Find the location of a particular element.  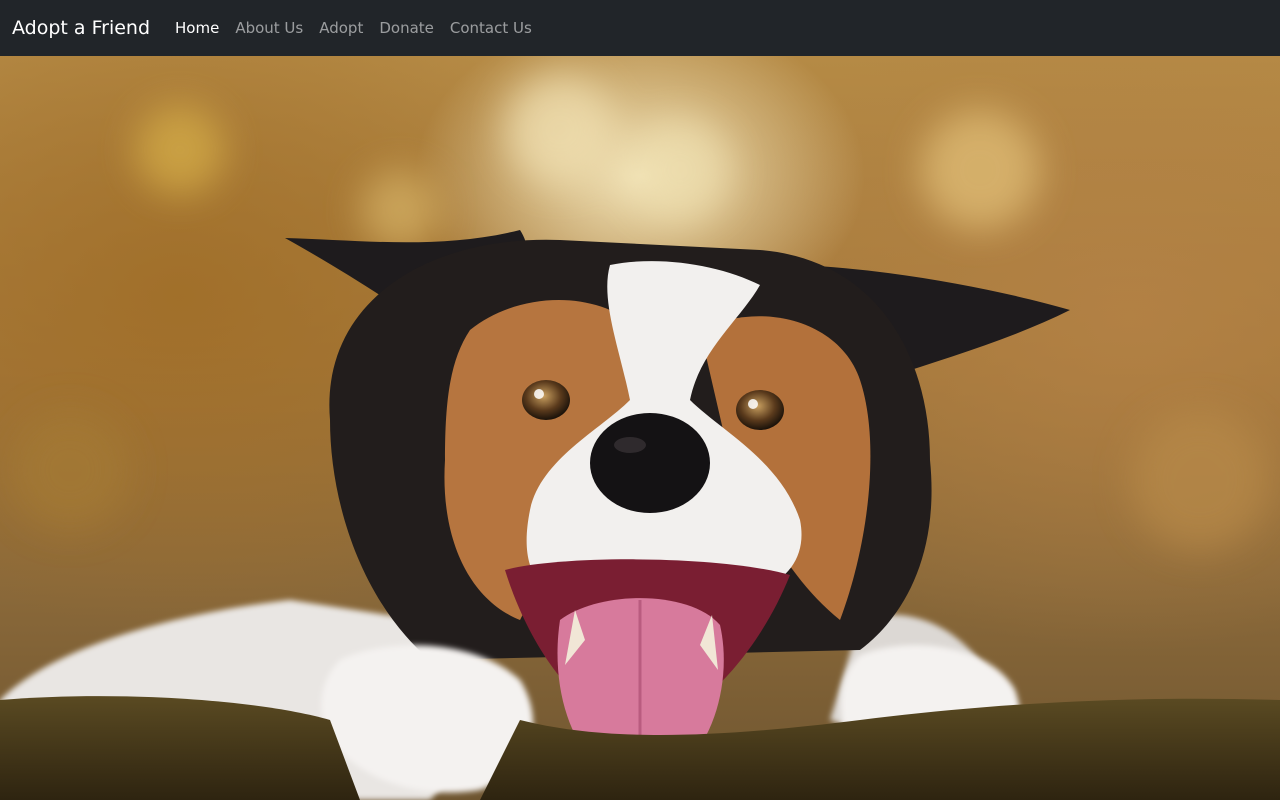

nav-item-adopt: Adopt is located at coordinates (341, 28).